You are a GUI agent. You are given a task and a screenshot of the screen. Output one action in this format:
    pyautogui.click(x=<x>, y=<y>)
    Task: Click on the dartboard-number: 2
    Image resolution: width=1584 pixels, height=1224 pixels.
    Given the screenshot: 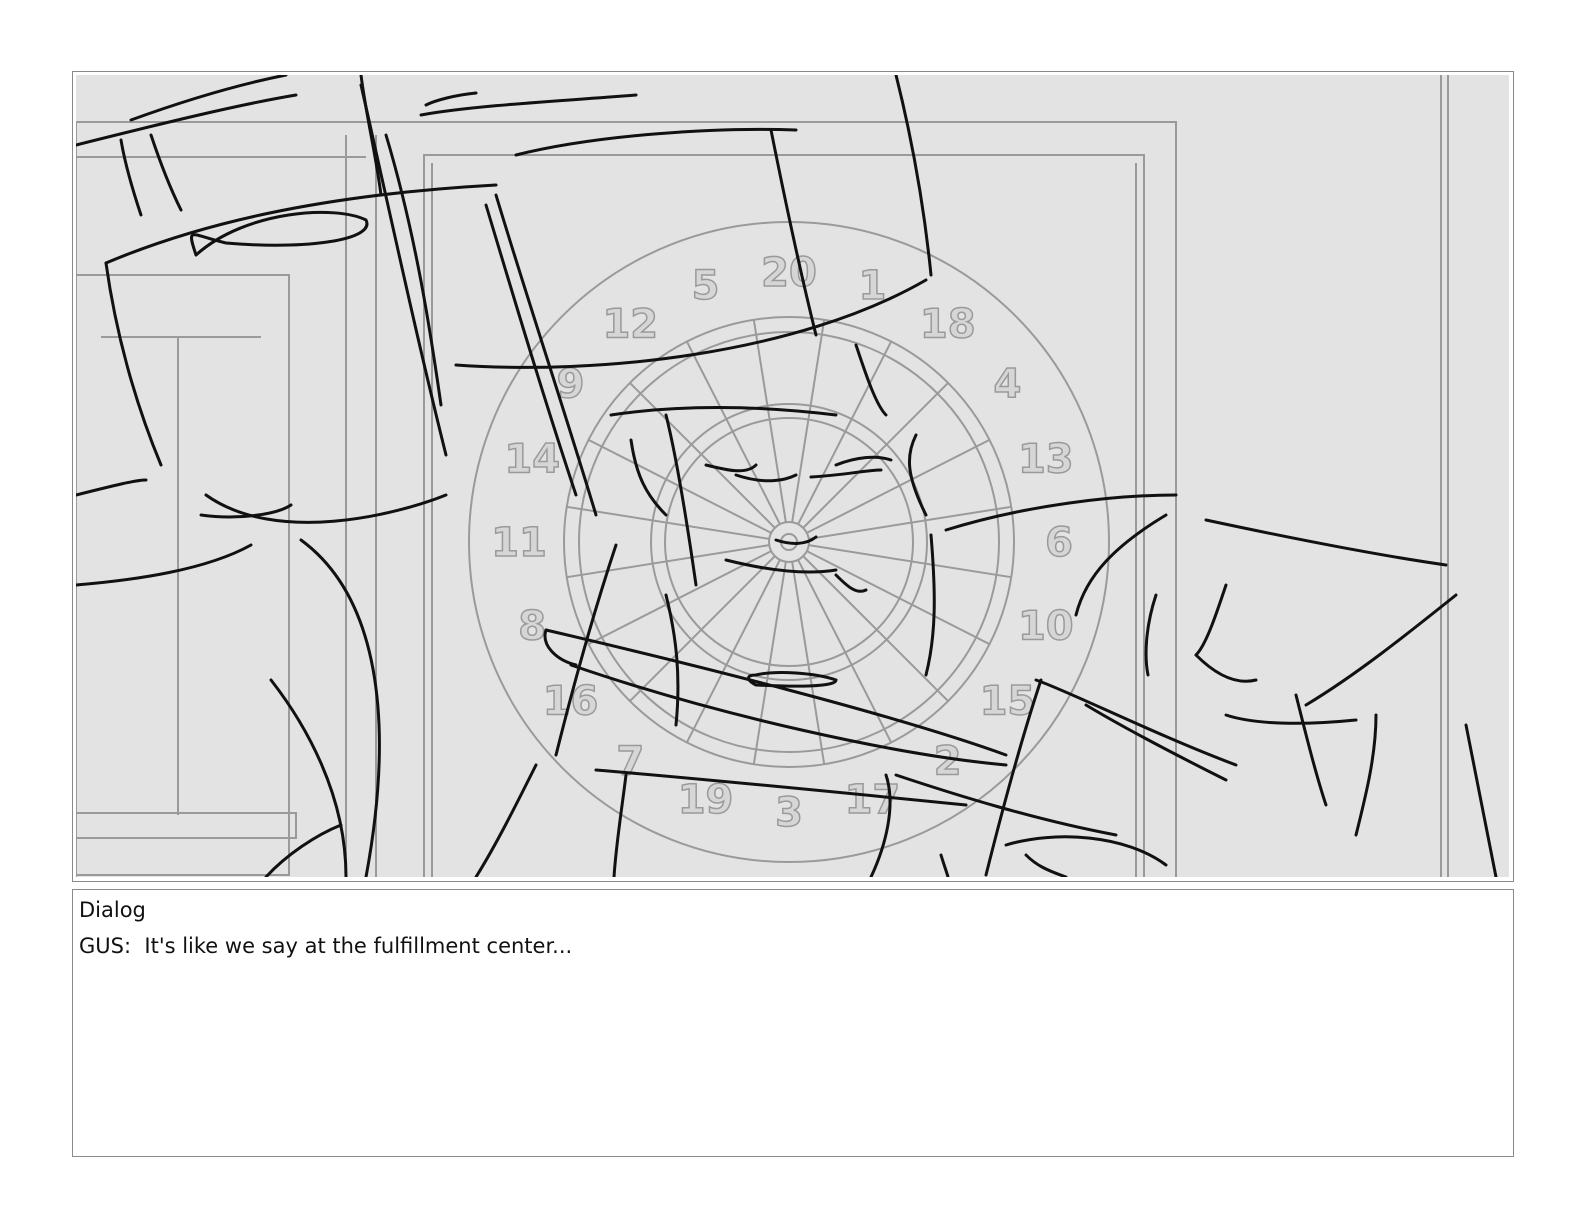 What is the action you would take?
    pyautogui.click(x=948, y=761)
    